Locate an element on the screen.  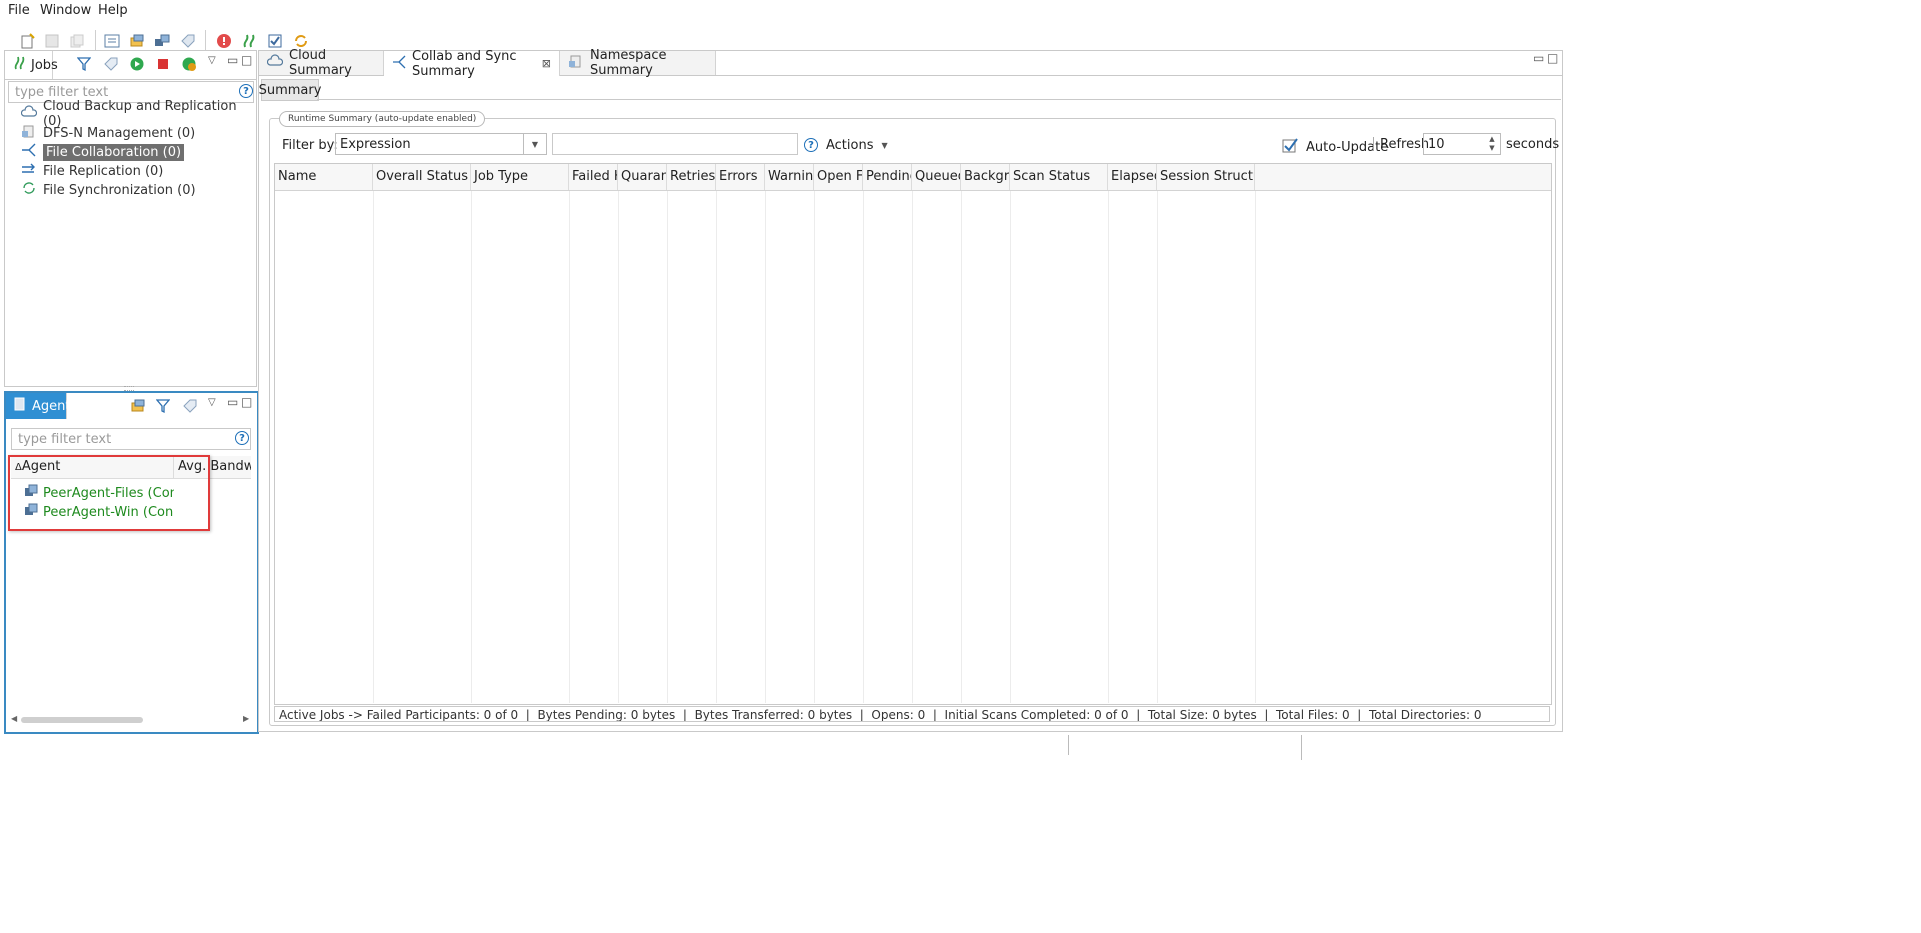
col-header-session-structure: Session Structure is located at coordinates (1206, 177).